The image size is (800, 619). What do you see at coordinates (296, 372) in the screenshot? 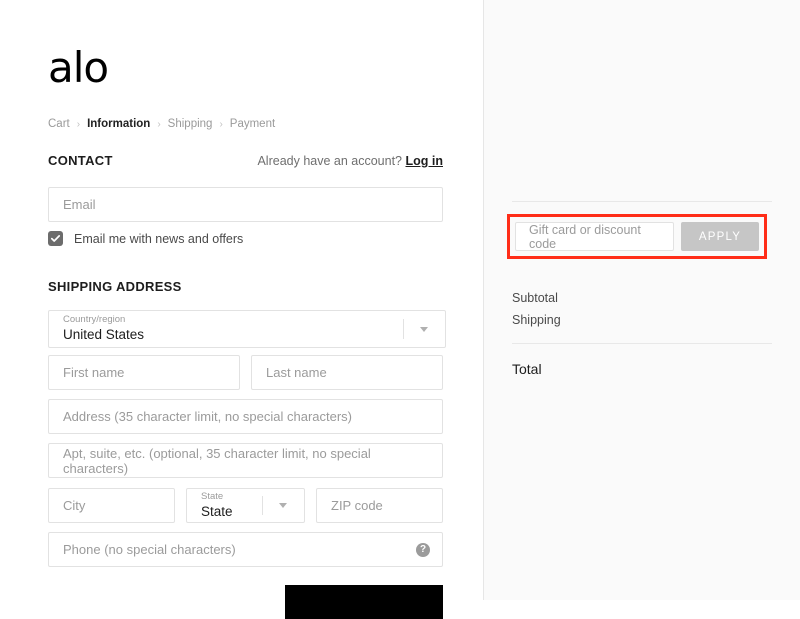
I see `last-name-placeholder: Last name` at bounding box center [296, 372].